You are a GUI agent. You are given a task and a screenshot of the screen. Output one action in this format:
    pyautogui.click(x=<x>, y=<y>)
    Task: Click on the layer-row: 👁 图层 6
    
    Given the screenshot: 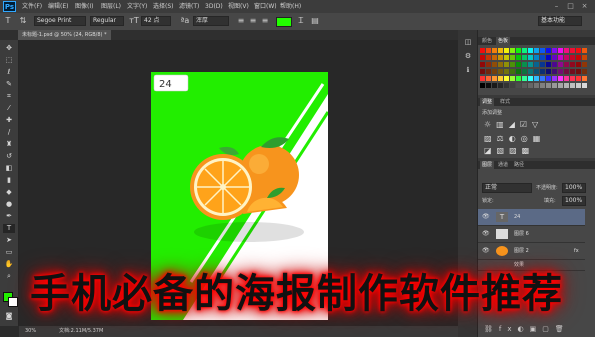 What is the action you would take?
    pyautogui.click(x=531, y=234)
    